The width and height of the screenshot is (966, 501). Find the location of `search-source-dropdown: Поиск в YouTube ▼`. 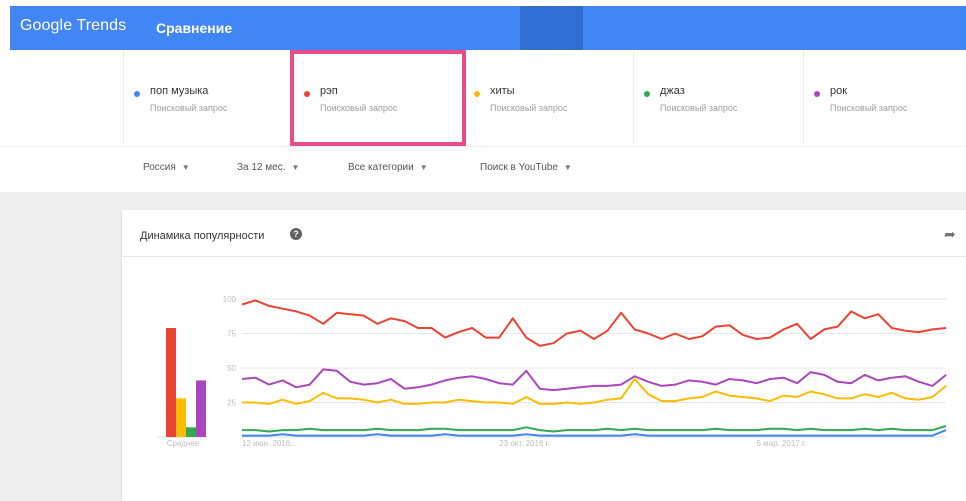

search-source-dropdown: Поиск в YouTube ▼ is located at coordinates (526, 167).